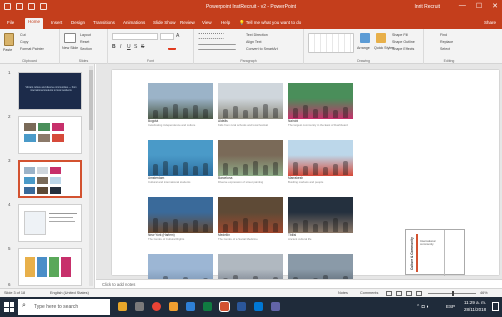 This screenshot has height=317, width=502. I want to click on arrange-button: Arrange, so click(363, 48).